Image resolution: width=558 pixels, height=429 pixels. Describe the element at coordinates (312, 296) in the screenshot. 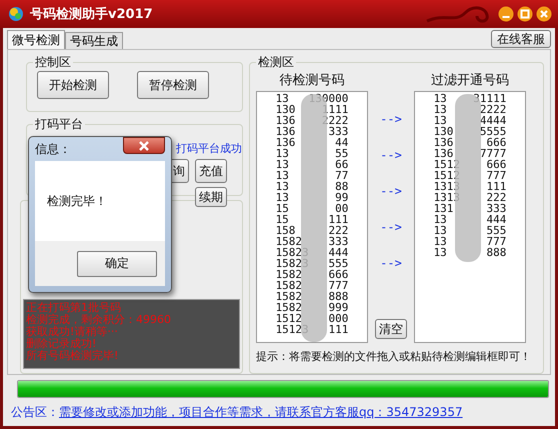

I see `phone-number: 1582 888` at that location.